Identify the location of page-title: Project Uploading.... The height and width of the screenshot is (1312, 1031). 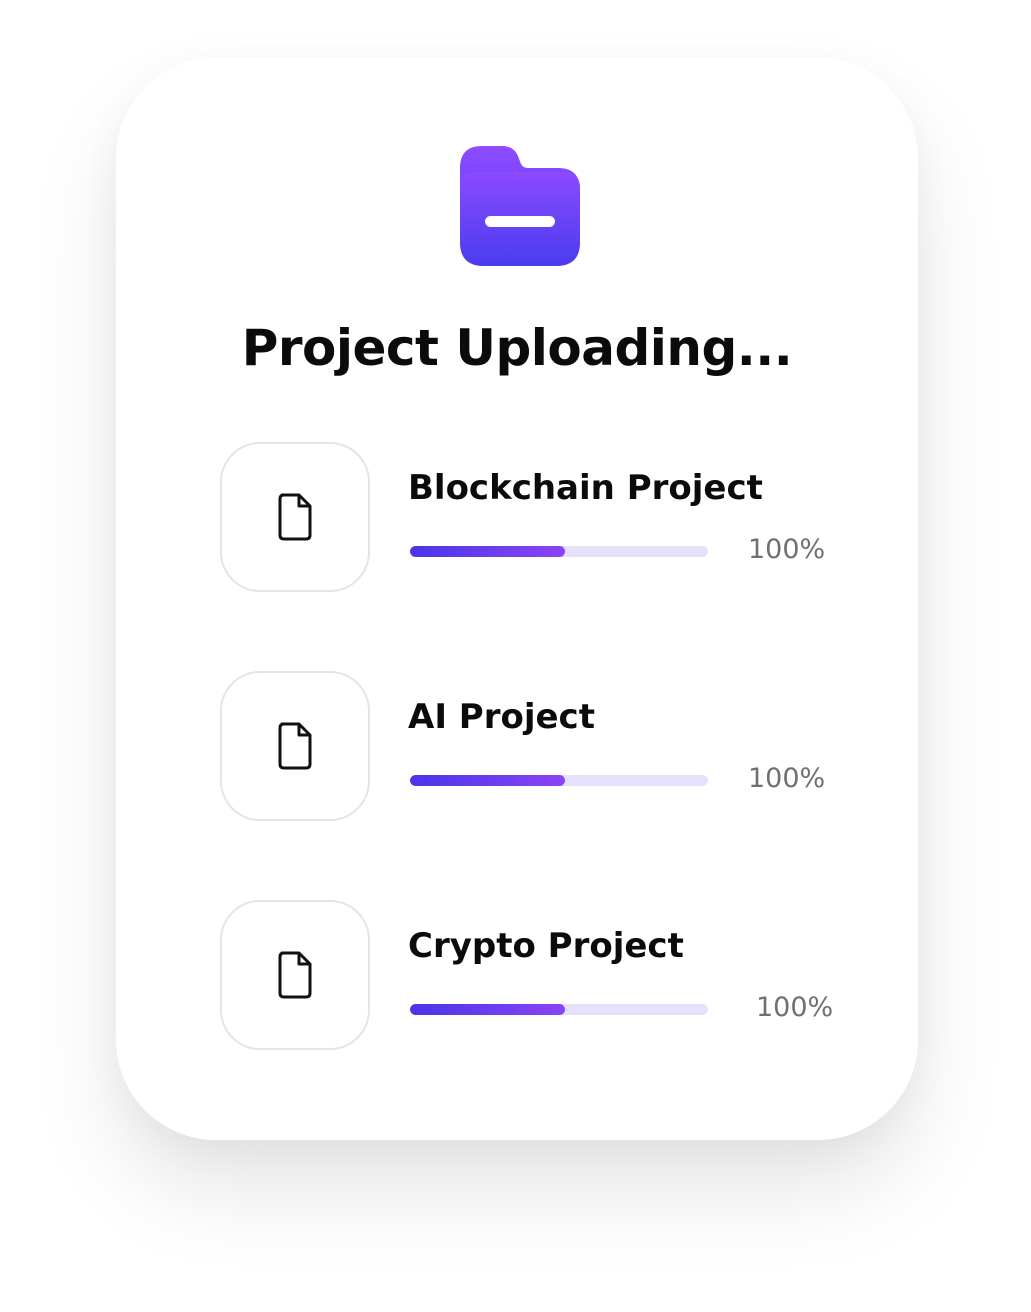
(517, 348).